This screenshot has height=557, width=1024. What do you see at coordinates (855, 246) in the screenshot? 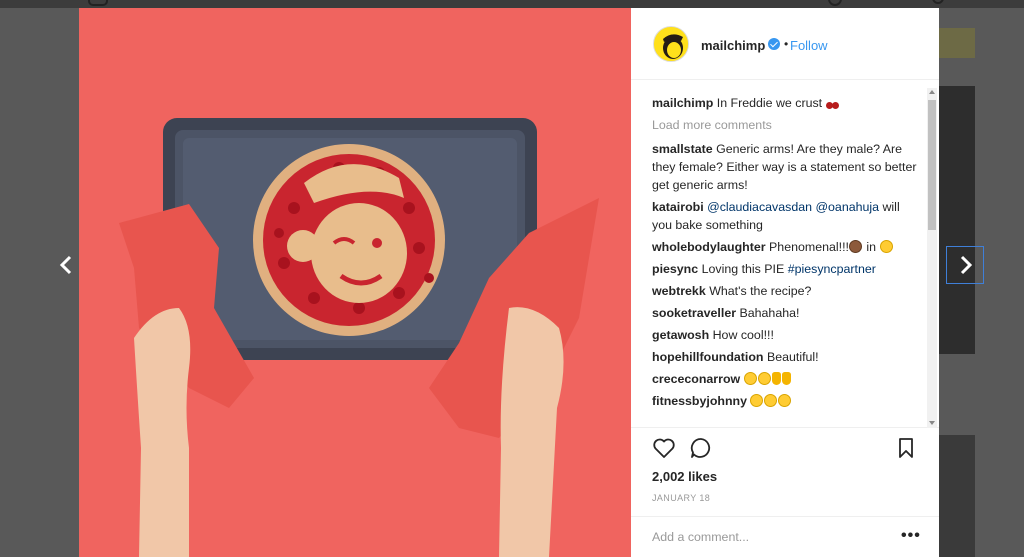
I see `monkey-emoji-icon` at bounding box center [855, 246].